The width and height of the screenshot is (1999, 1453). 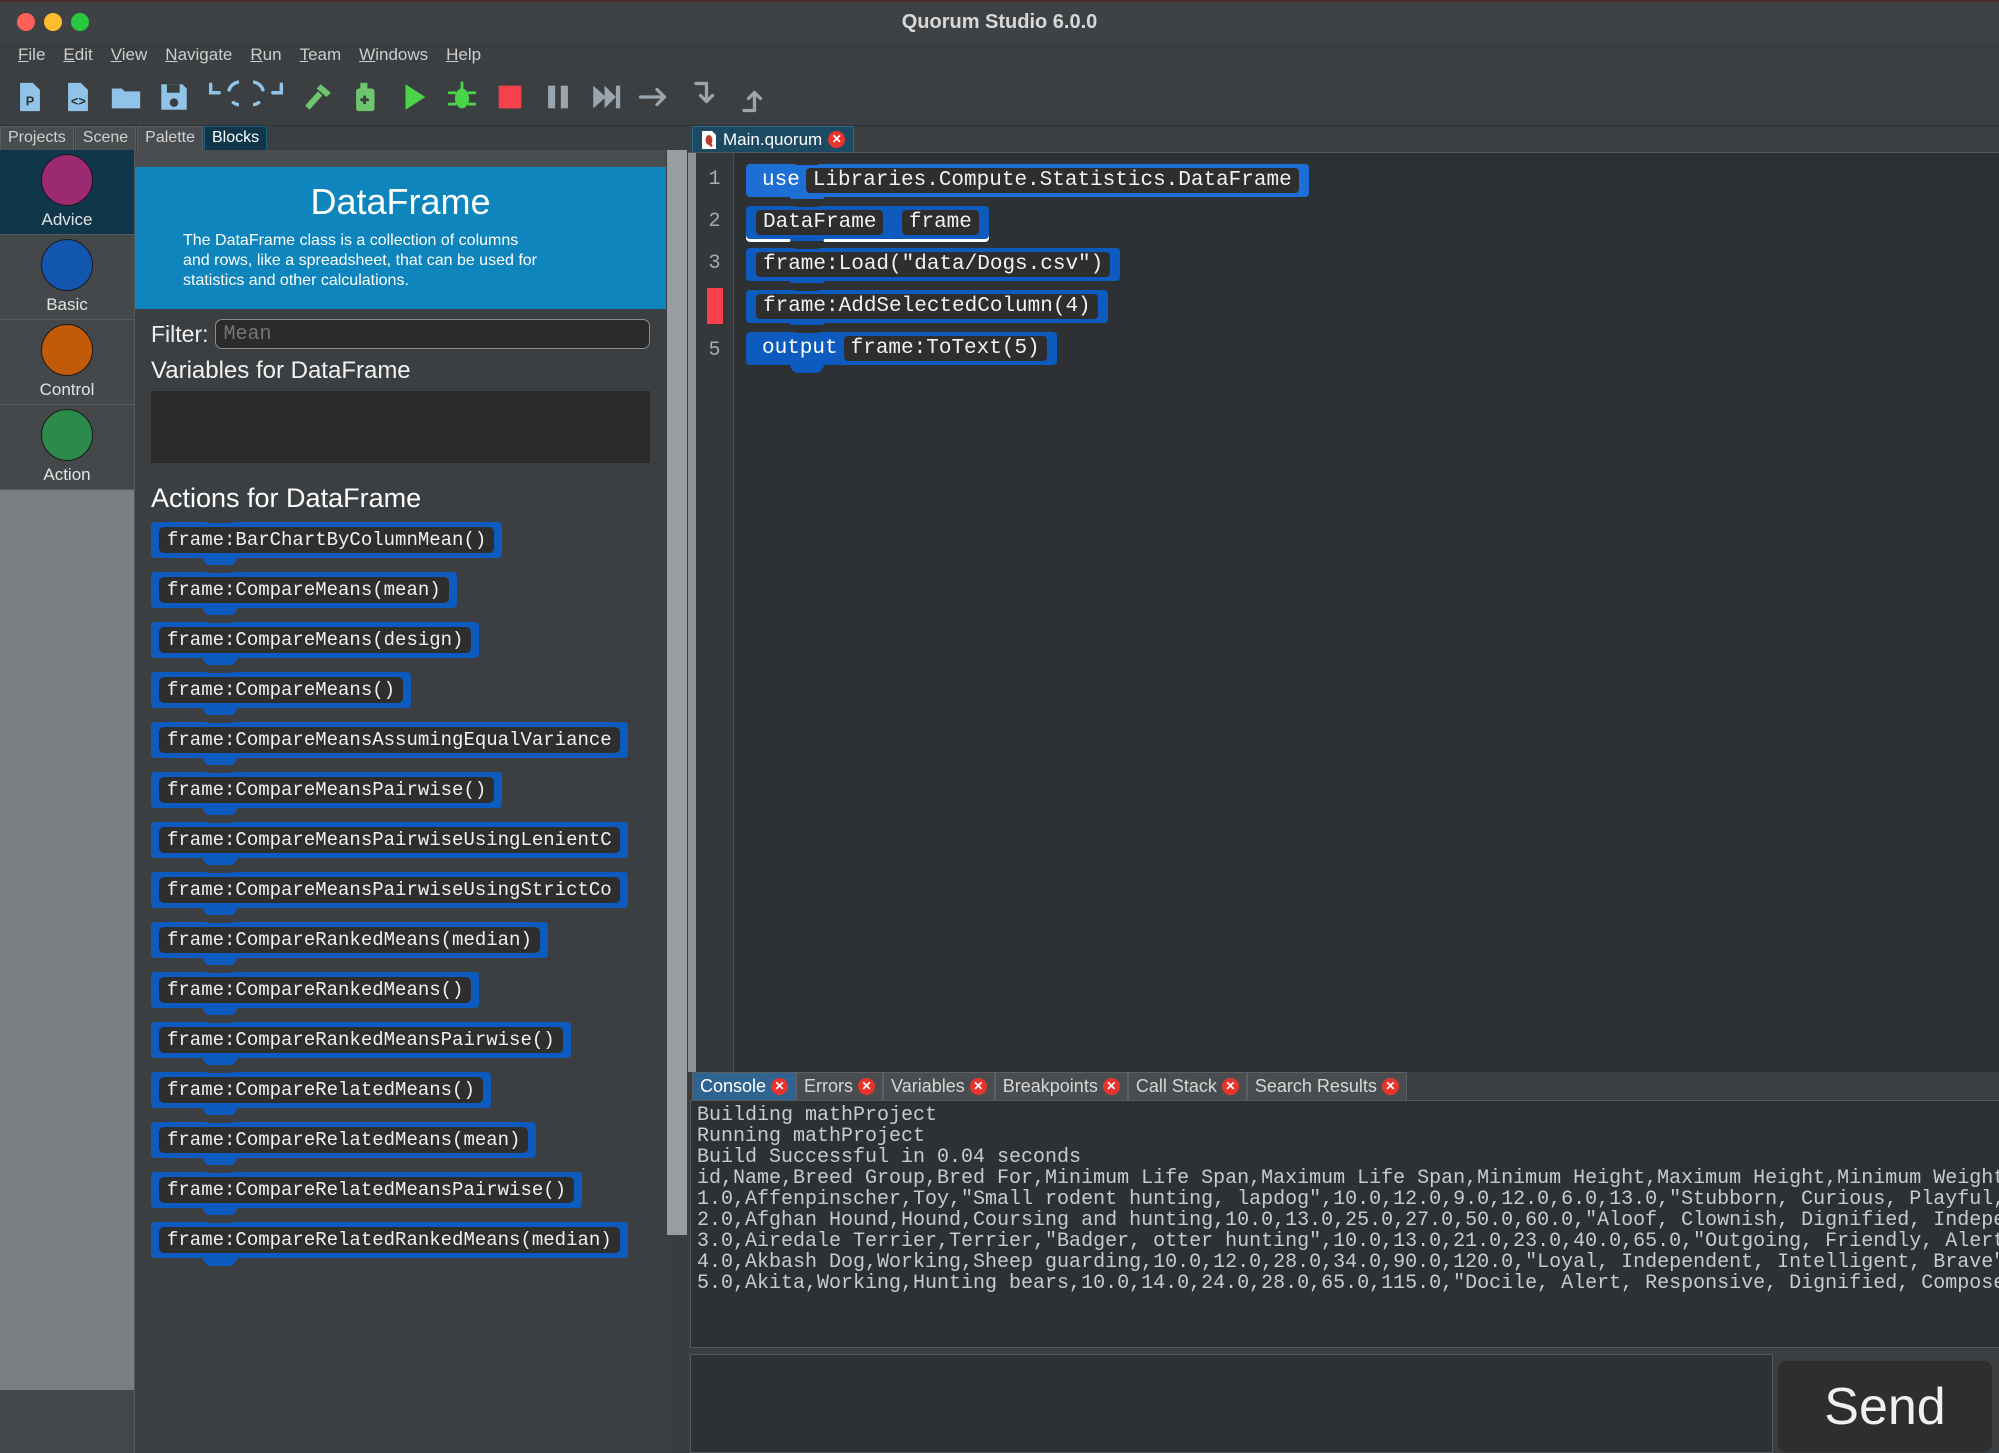 I want to click on category-advice: Advice, so click(x=67, y=192).